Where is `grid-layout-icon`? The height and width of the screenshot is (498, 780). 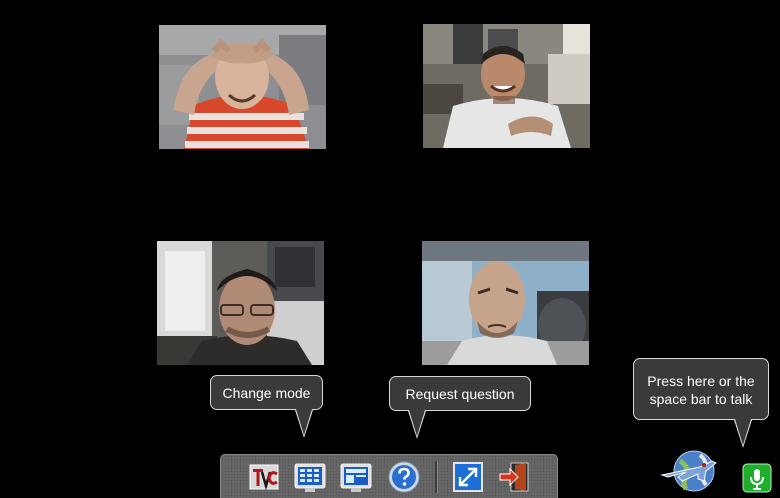 grid-layout-icon is located at coordinates (310, 477).